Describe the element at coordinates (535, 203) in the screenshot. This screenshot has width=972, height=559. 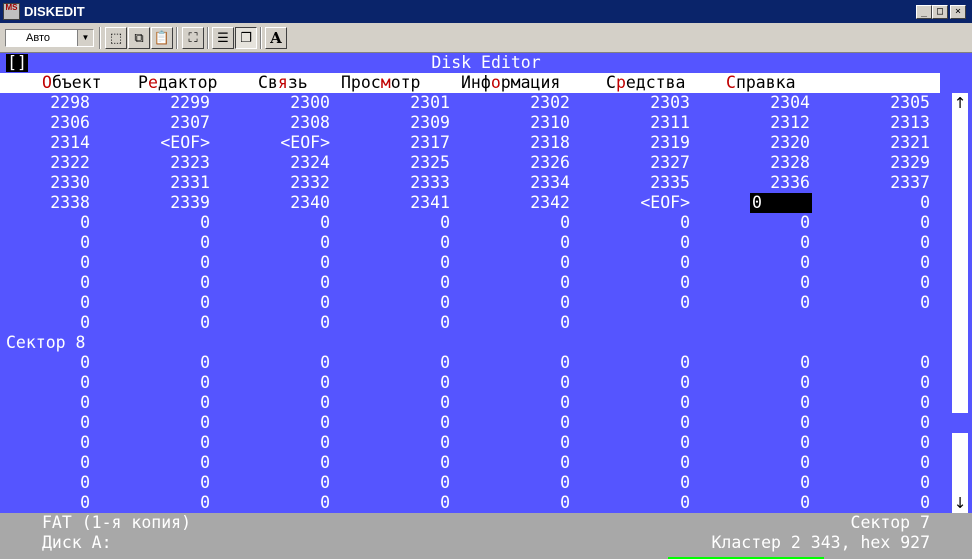
I see `fat-entry: 2342` at that location.